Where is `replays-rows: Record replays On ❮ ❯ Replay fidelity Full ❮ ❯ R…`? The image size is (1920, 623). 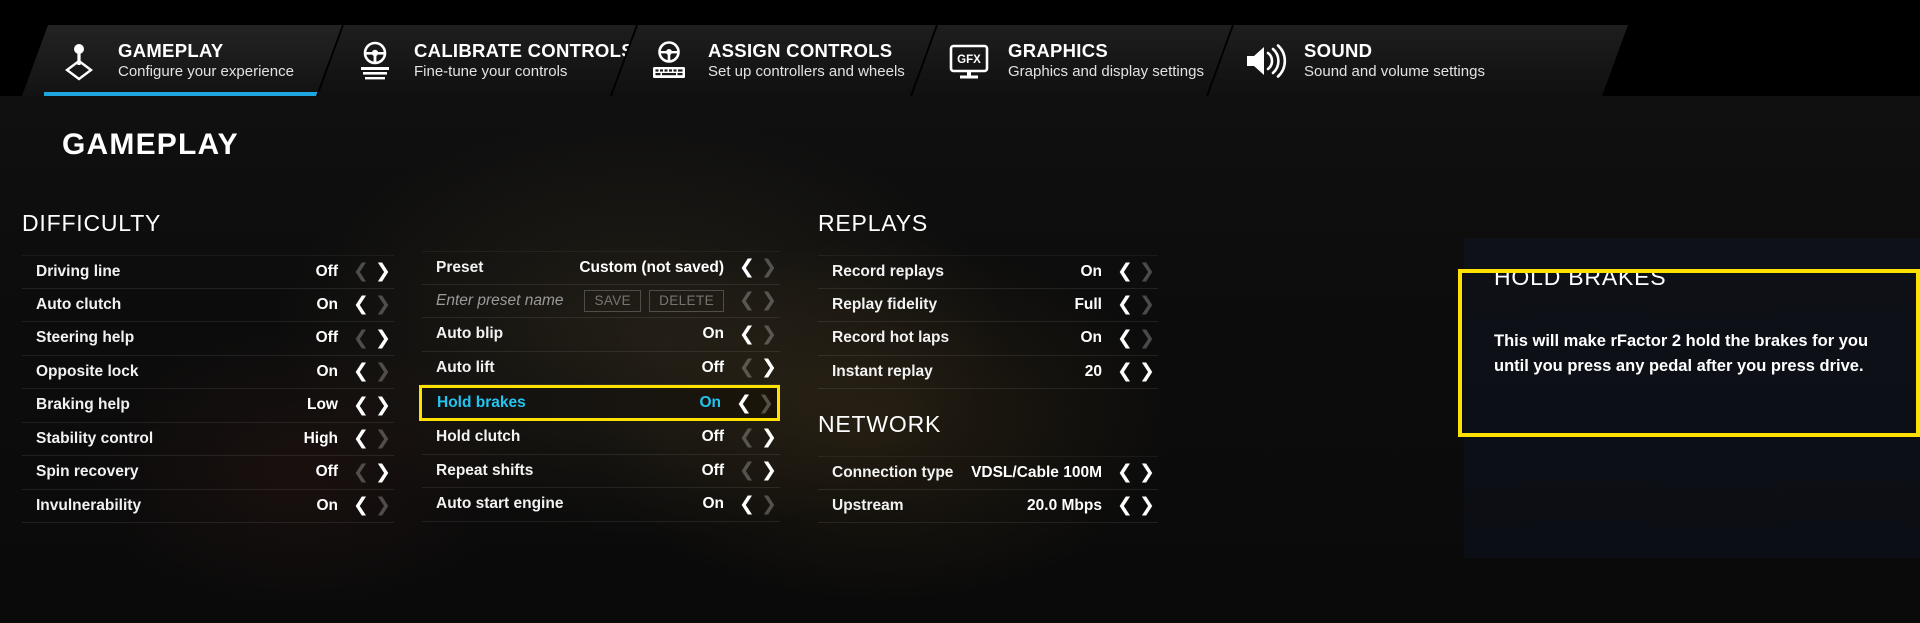 replays-rows: Record replays On ❮ ❯ Replay fidelity Full ❮ ❯ R… is located at coordinates (988, 322).